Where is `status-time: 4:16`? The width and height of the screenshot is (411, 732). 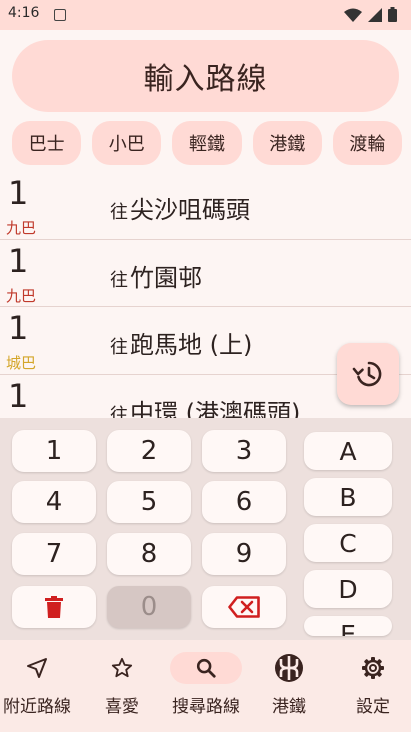 status-time: 4:16 is located at coordinates (24, 13).